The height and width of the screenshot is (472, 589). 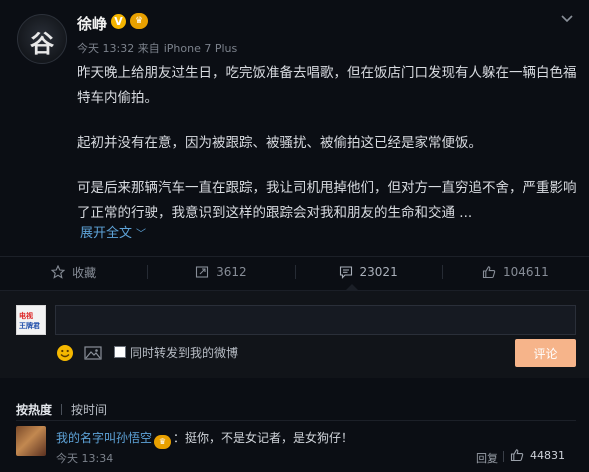 What do you see at coordinates (104, 438) in the screenshot?
I see `commenter-name: 我的名字叫孙悟空` at bounding box center [104, 438].